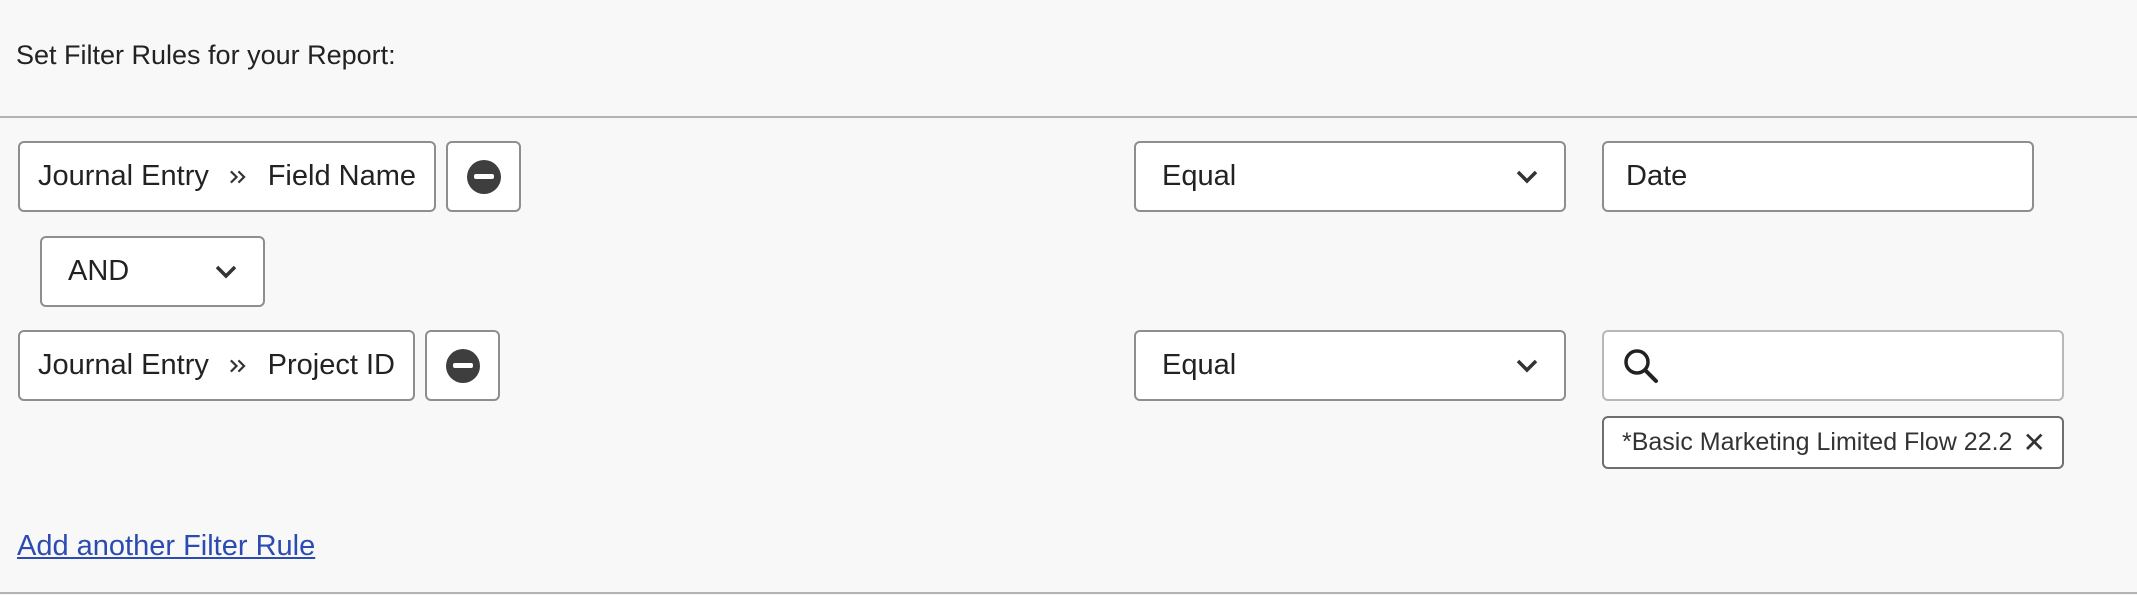 This screenshot has width=2137, height=595. Describe the element at coordinates (1818, 176) in the screenshot. I see `rule-1-value-field: Date` at that location.